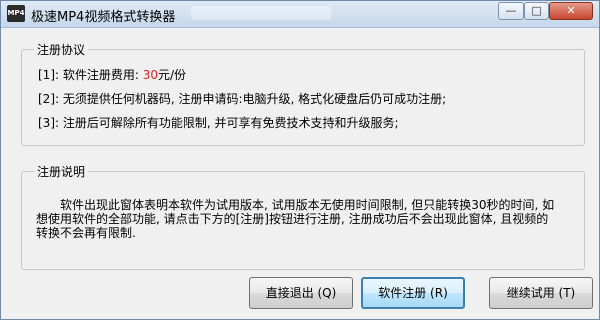  I want to click on minimize-button: —, so click(511, 11).